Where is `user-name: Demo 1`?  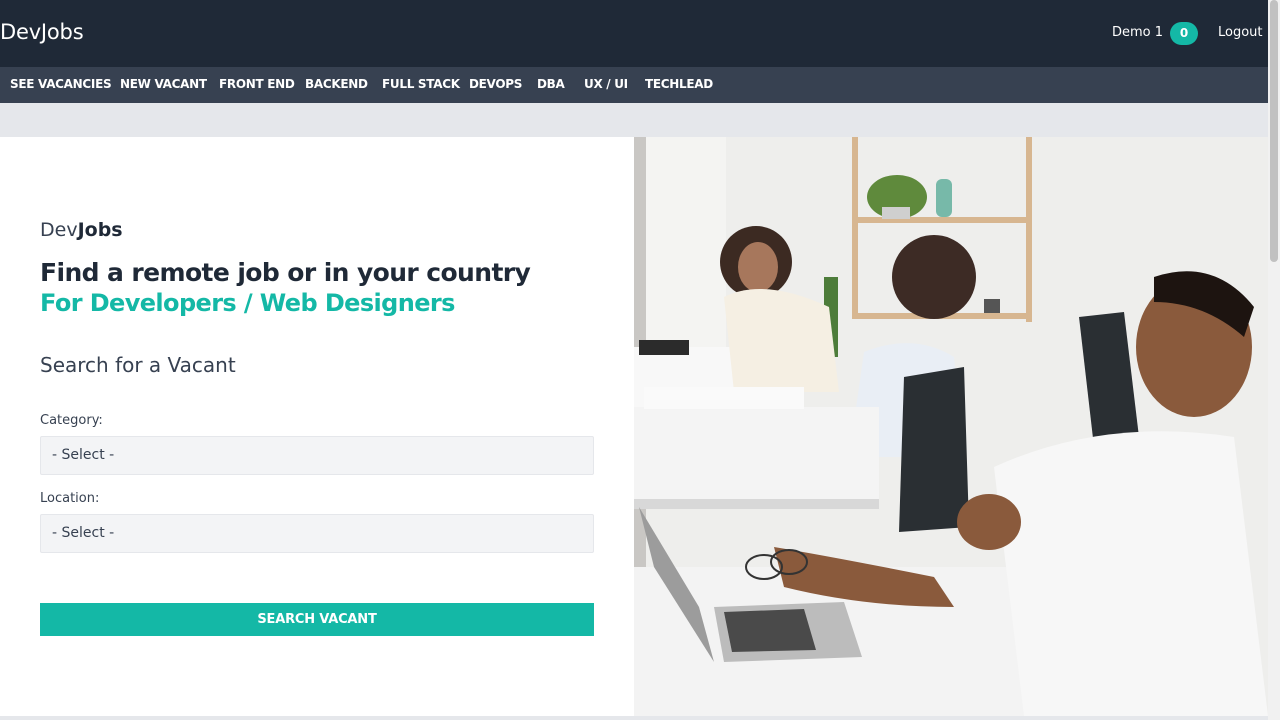
user-name: Demo 1 is located at coordinates (1138, 32).